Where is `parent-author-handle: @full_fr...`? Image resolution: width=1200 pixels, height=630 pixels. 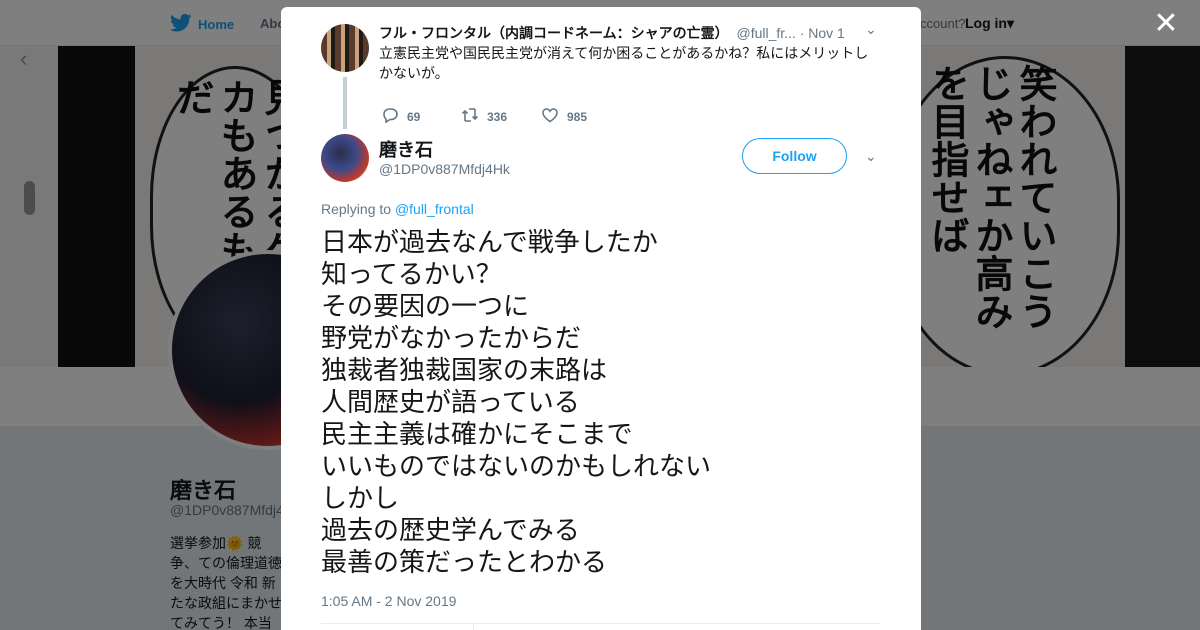
parent-author-handle: @full_fr... is located at coordinates (765, 33).